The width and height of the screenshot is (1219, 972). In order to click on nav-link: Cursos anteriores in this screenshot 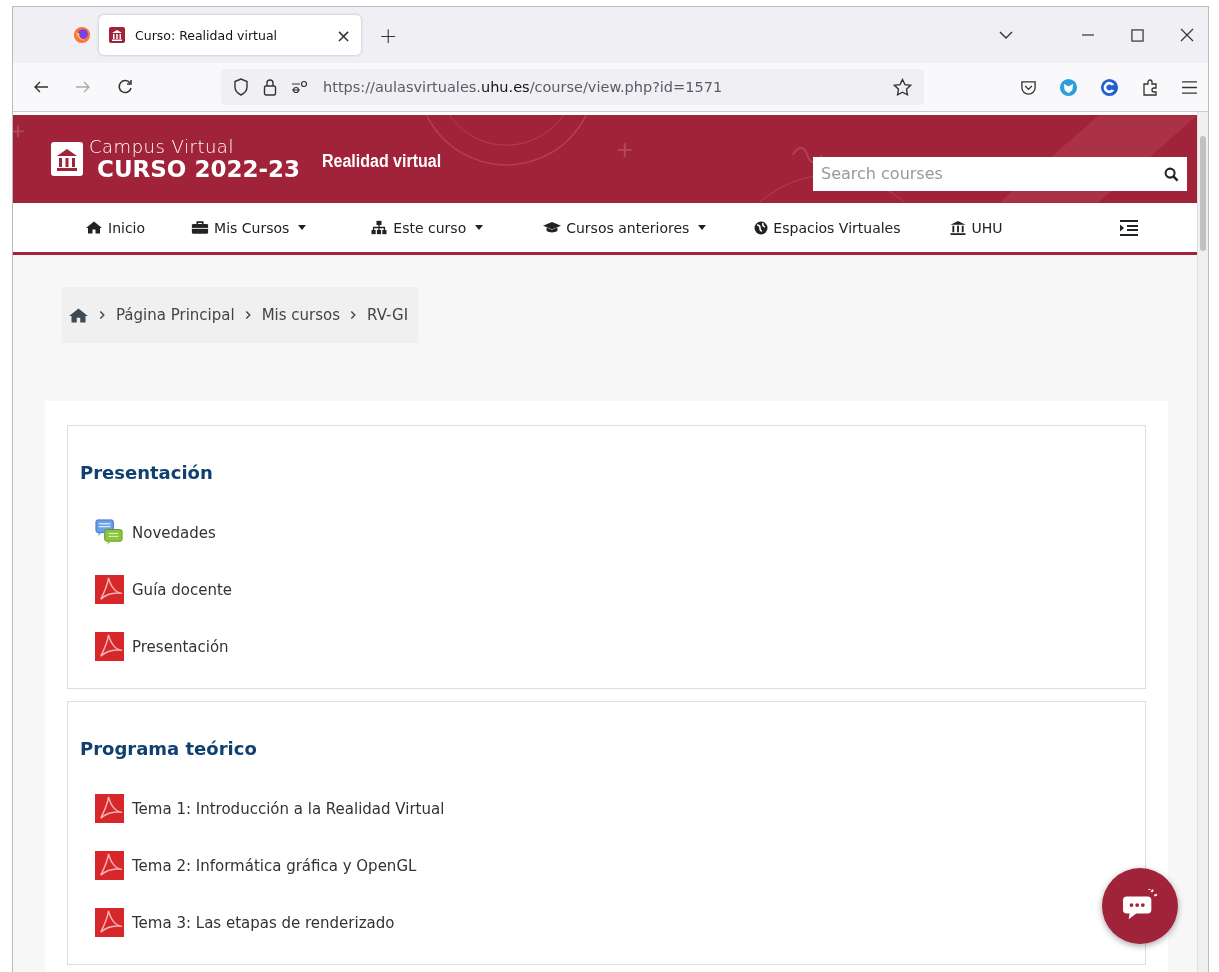, I will do `click(625, 227)`.